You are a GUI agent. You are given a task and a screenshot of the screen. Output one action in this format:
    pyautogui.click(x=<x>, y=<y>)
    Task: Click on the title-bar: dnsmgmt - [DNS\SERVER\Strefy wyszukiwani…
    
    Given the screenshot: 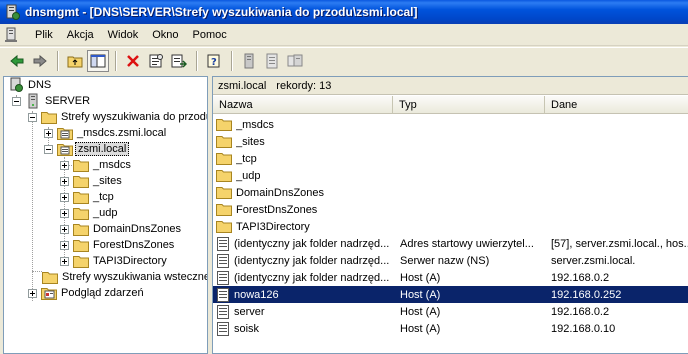 What is the action you would take?
    pyautogui.click(x=344, y=12)
    